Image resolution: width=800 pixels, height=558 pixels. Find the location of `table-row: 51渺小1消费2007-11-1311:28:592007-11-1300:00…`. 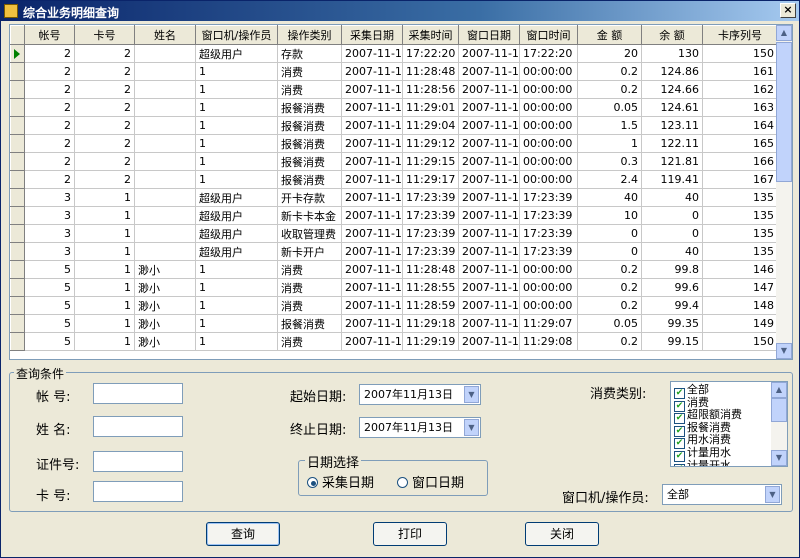

table-row: 51渺小1消费2007-11-1311:28:592007-11-1300:00… is located at coordinates (394, 305).